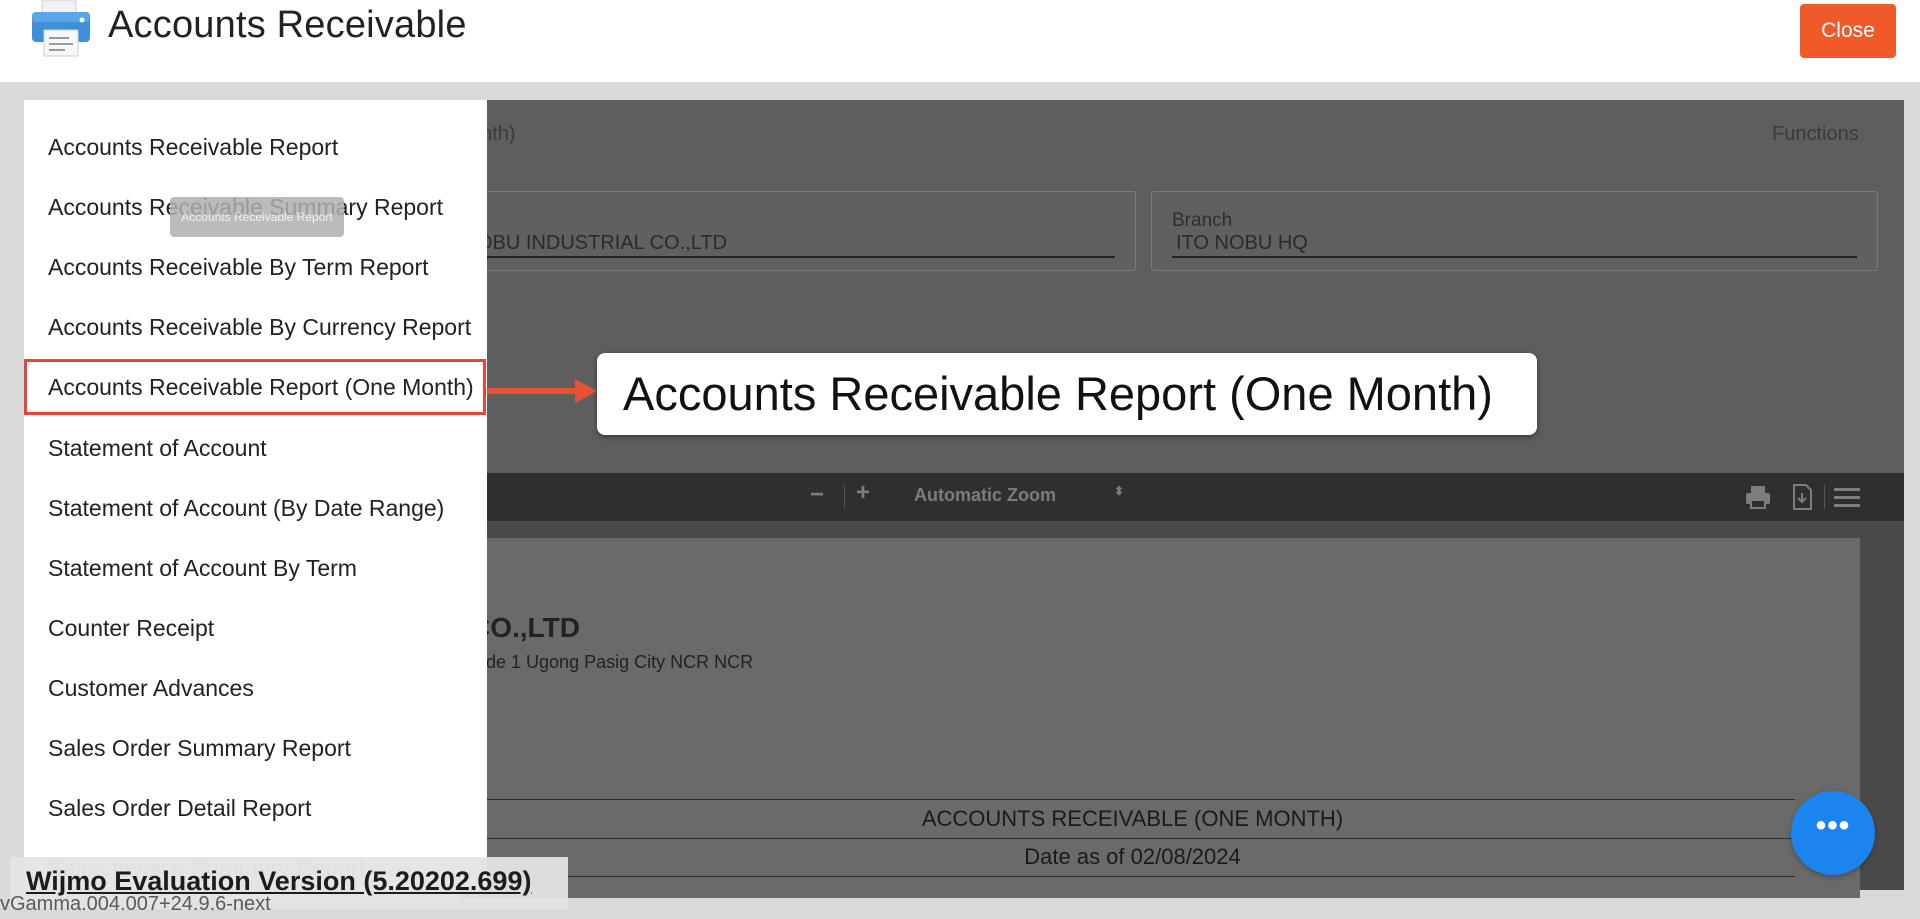  I want to click on report-company-address: erde 1 Ugong Pasig City NCR NCR, so click(612, 662).